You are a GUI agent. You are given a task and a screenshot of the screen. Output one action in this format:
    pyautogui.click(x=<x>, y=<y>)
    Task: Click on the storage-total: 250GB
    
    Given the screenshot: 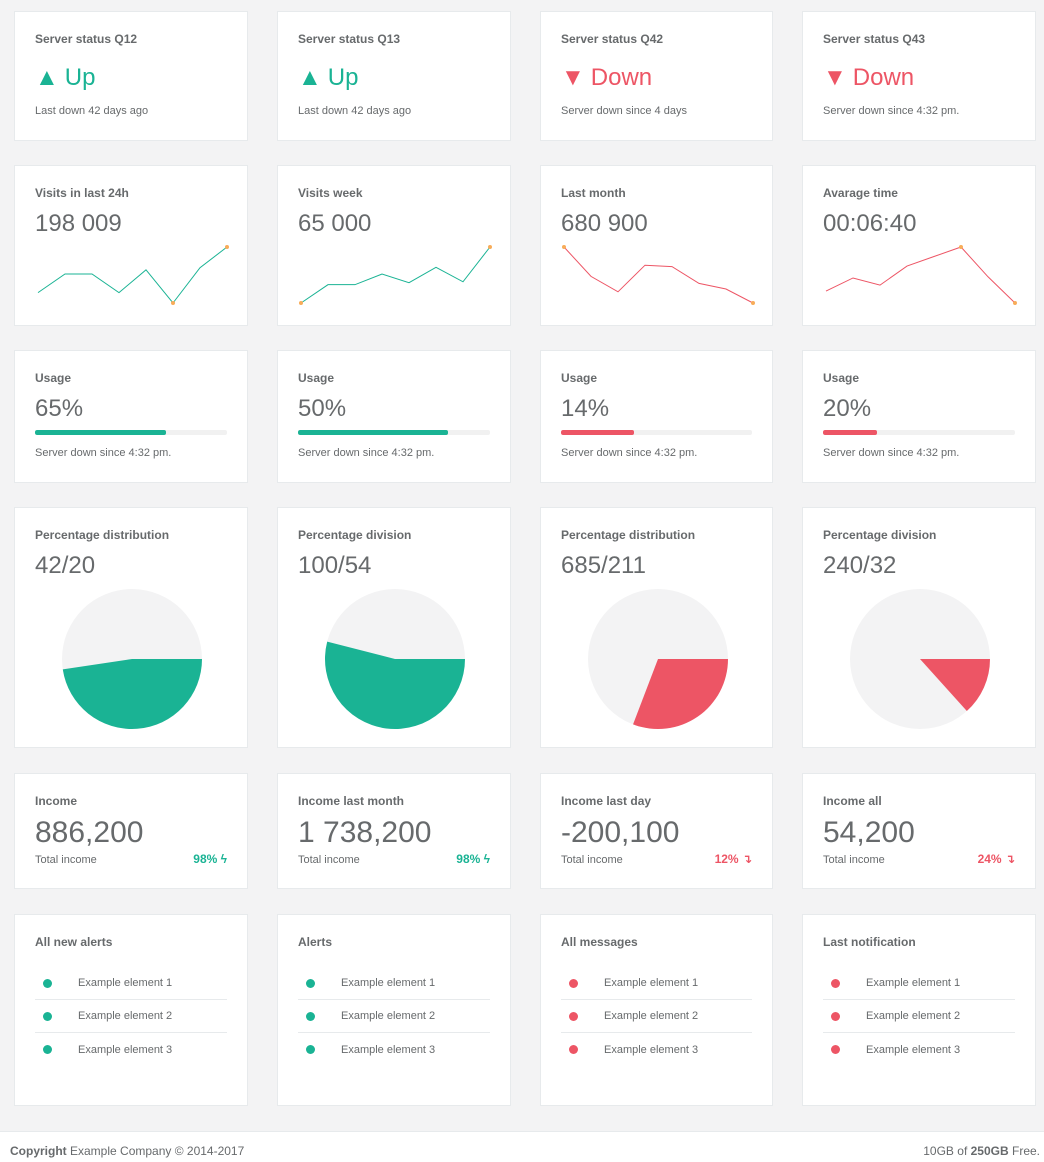 What is the action you would take?
    pyautogui.click(x=989, y=1151)
    